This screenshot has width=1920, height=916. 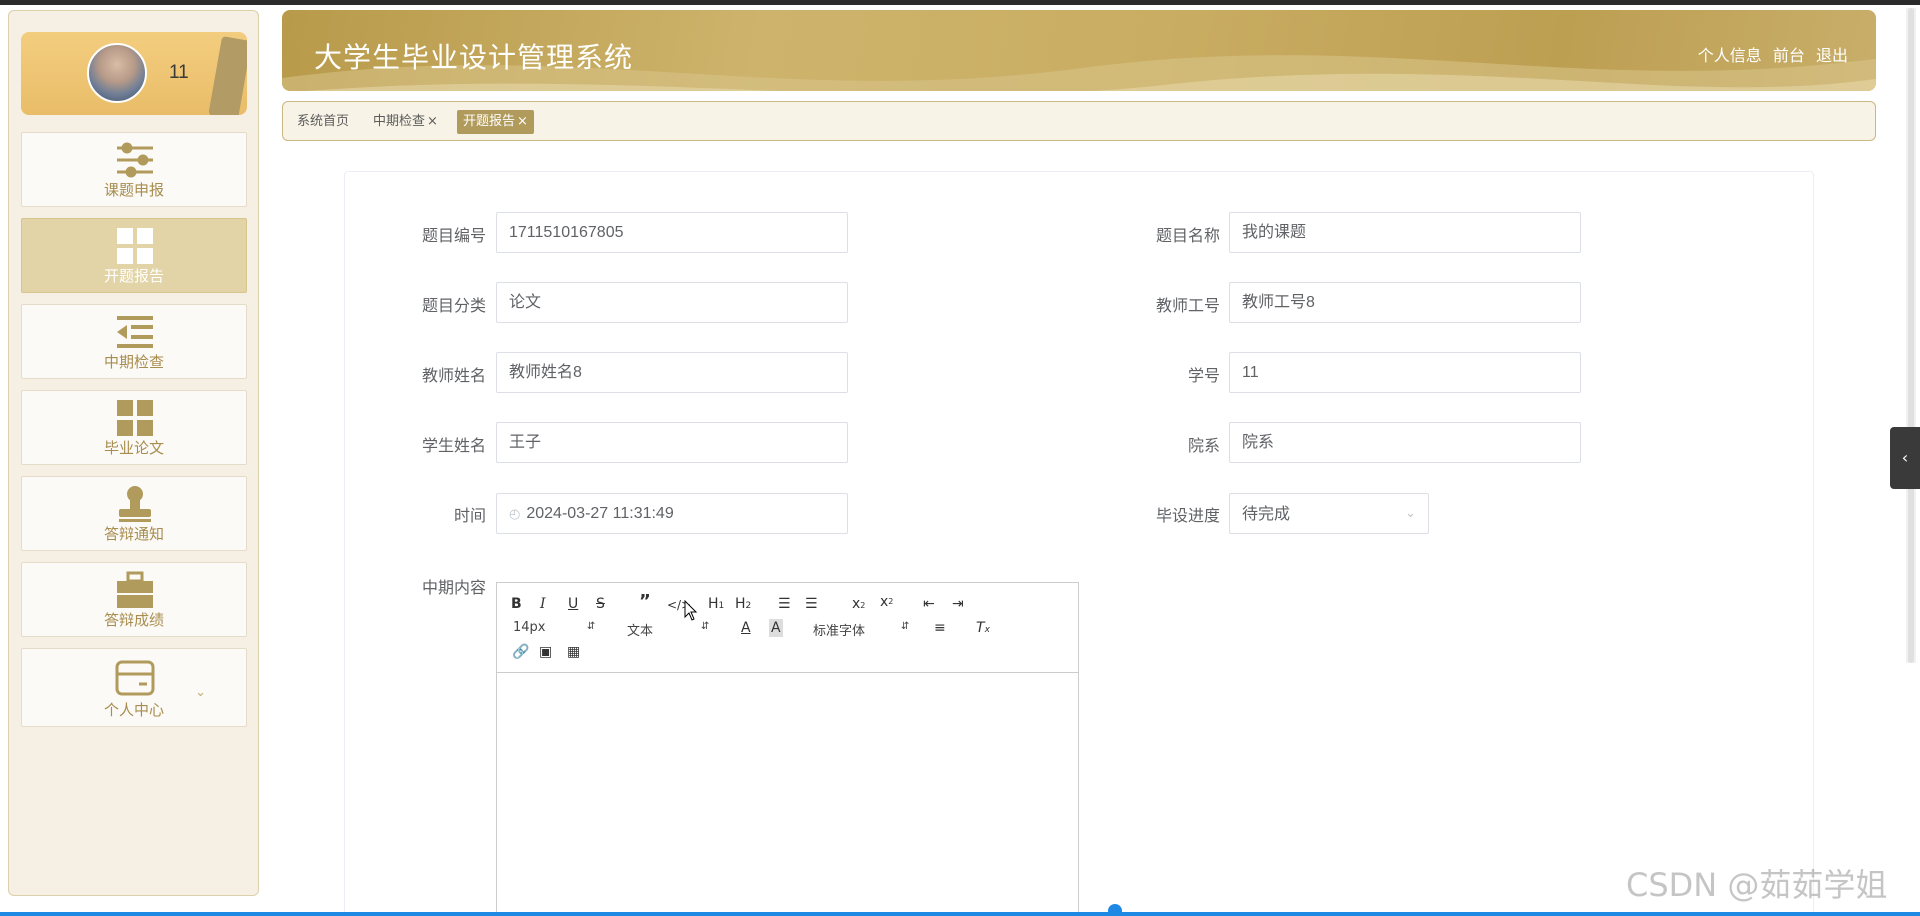 What do you see at coordinates (474, 57) in the screenshot?
I see `app-title: 大学生毕业设计管理系统` at bounding box center [474, 57].